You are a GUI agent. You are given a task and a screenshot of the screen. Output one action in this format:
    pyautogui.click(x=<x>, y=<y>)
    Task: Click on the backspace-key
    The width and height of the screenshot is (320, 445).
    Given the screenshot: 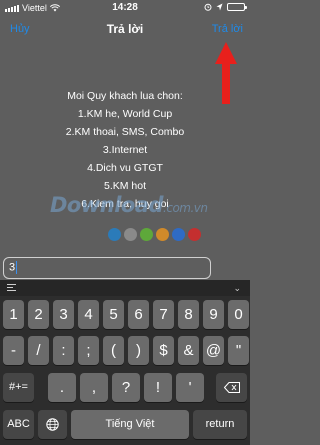 What is the action you would take?
    pyautogui.click(x=231, y=387)
    